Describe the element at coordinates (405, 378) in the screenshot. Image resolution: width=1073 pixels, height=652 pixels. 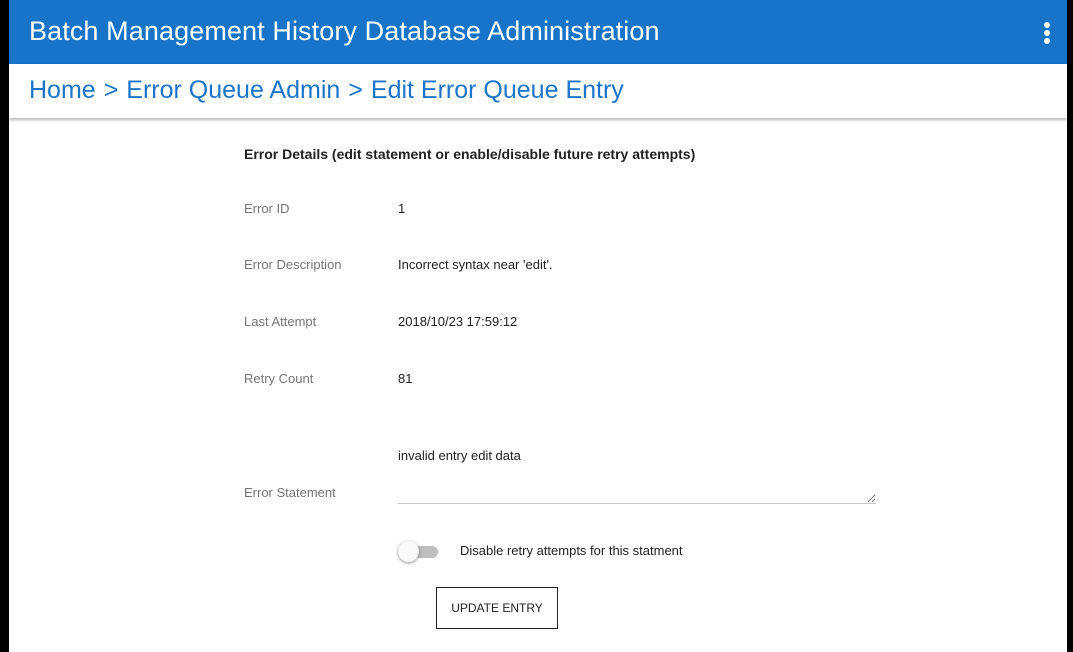
I see `retry-count-value: 81` at that location.